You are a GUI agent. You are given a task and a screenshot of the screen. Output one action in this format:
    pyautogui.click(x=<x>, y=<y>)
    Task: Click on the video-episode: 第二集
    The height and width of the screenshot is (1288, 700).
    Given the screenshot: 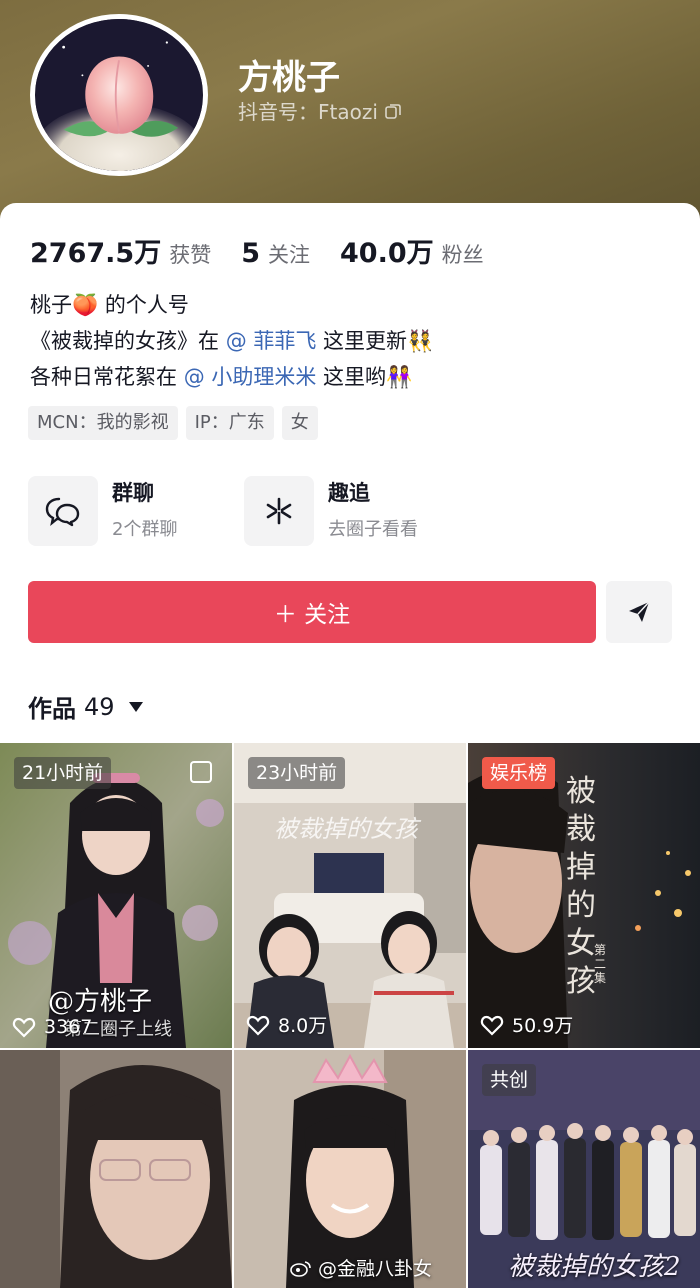 What is the action you would take?
    pyautogui.click(x=600, y=964)
    